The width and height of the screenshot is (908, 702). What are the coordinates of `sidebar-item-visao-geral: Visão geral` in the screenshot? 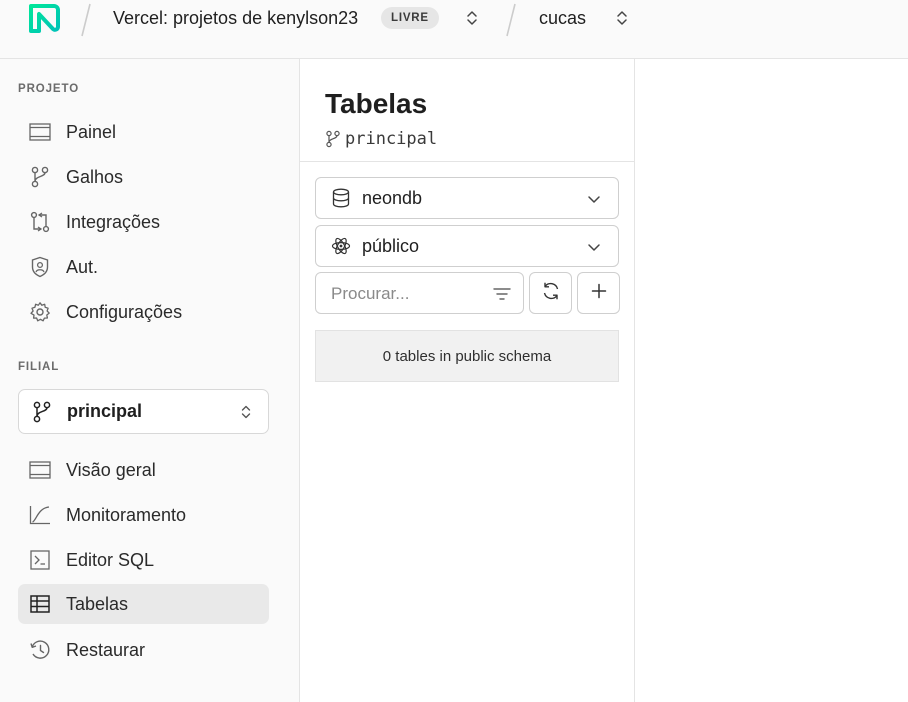 It's located at (143, 470).